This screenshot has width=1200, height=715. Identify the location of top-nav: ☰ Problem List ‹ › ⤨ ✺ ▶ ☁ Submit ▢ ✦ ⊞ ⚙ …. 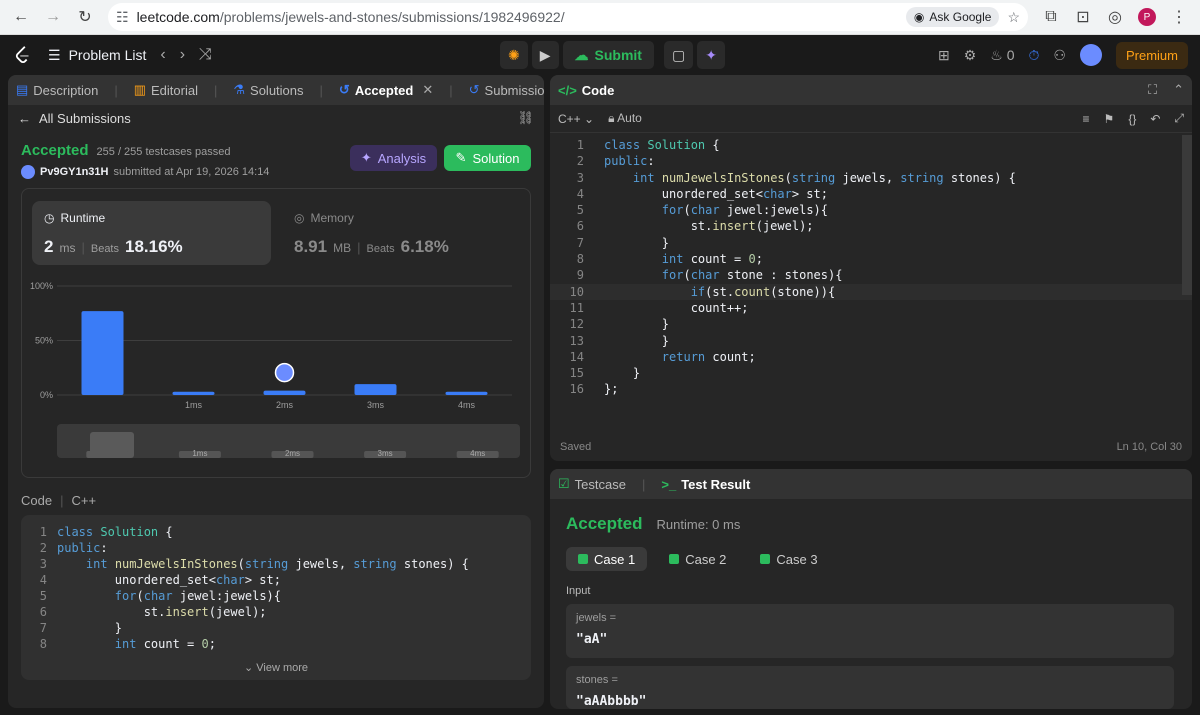
(600, 55).